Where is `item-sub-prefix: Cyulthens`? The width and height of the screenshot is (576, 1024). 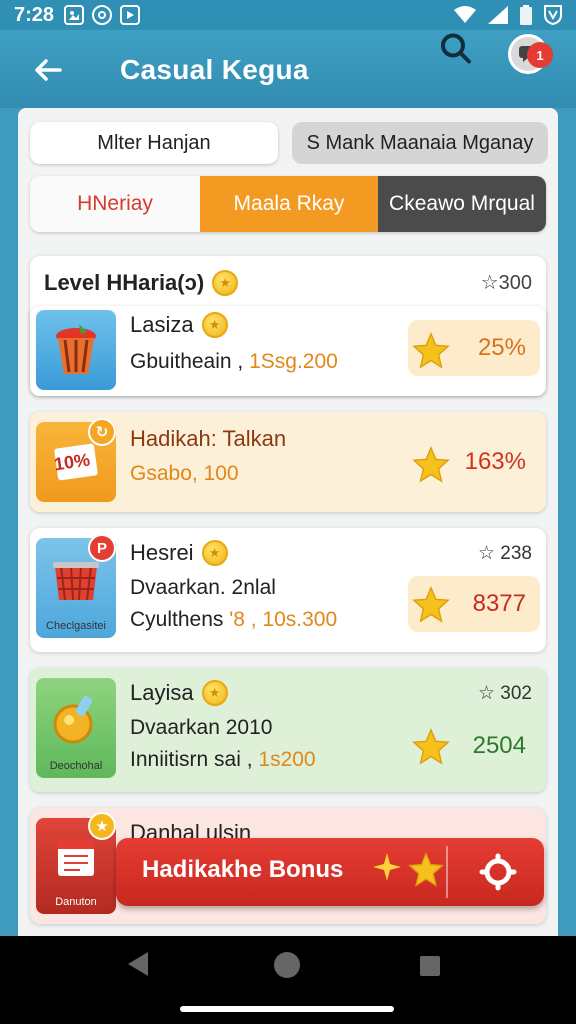 item-sub-prefix: Cyulthens is located at coordinates (177, 619).